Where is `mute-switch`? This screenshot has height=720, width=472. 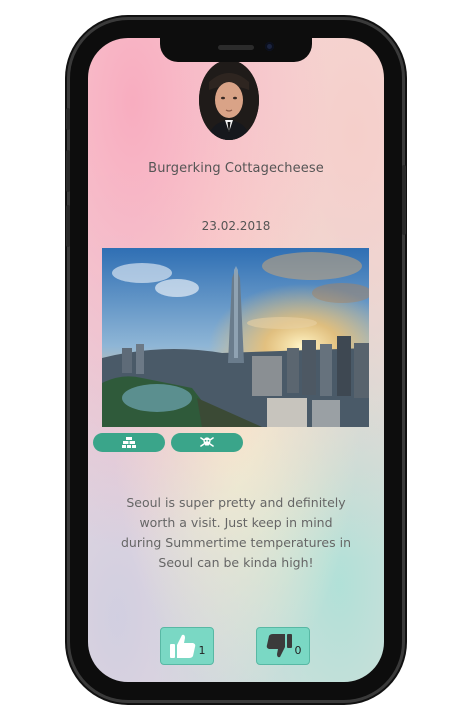
mute-switch is located at coordinates (68, 119).